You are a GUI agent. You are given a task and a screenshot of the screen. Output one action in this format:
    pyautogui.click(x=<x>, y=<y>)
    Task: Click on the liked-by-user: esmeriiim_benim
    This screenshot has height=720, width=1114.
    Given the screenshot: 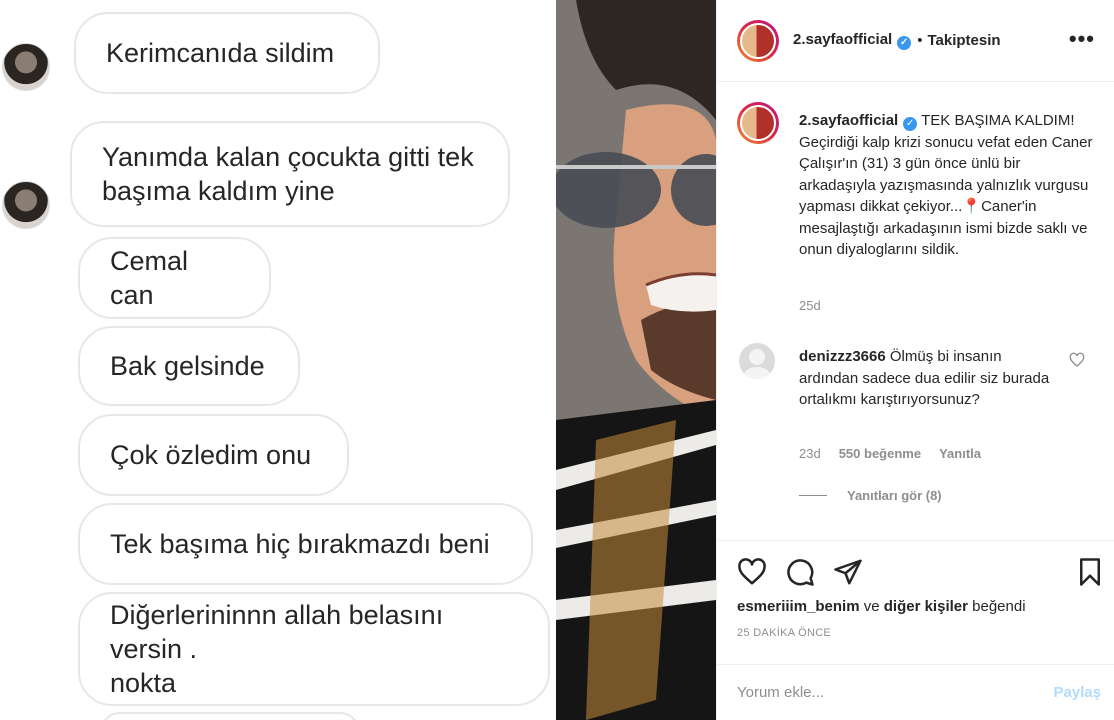 What is the action you would take?
    pyautogui.click(x=798, y=606)
    